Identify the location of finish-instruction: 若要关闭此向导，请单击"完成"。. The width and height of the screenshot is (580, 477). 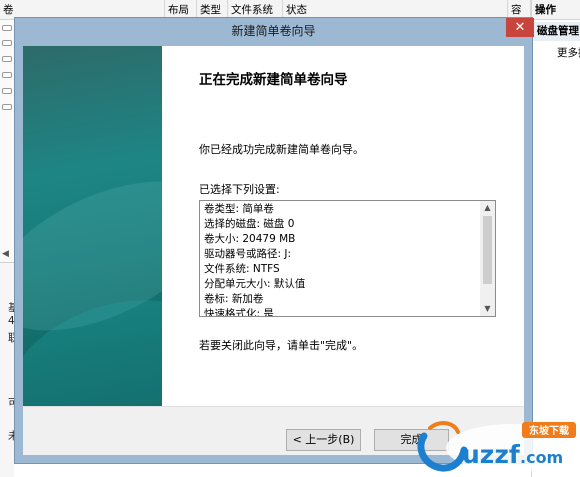
(281, 345).